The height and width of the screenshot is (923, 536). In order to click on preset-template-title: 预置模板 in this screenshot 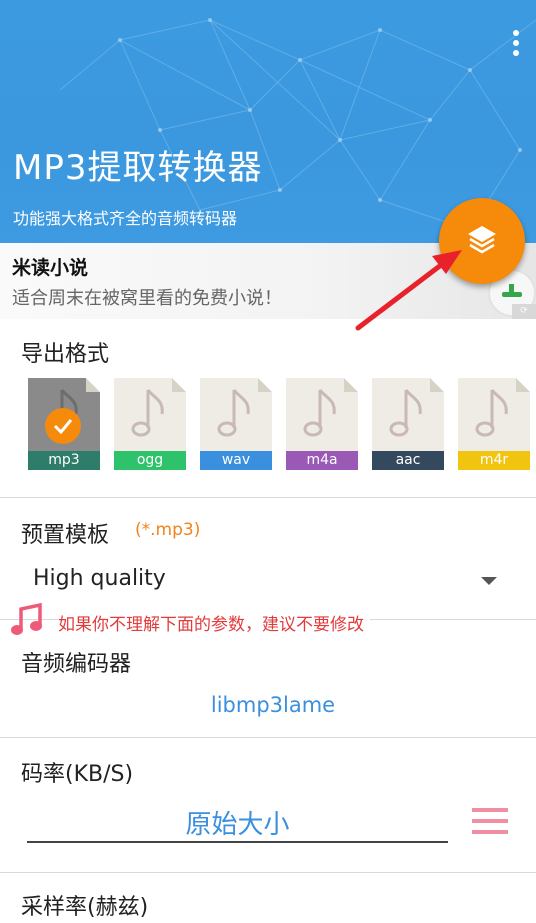, I will do `click(65, 535)`.